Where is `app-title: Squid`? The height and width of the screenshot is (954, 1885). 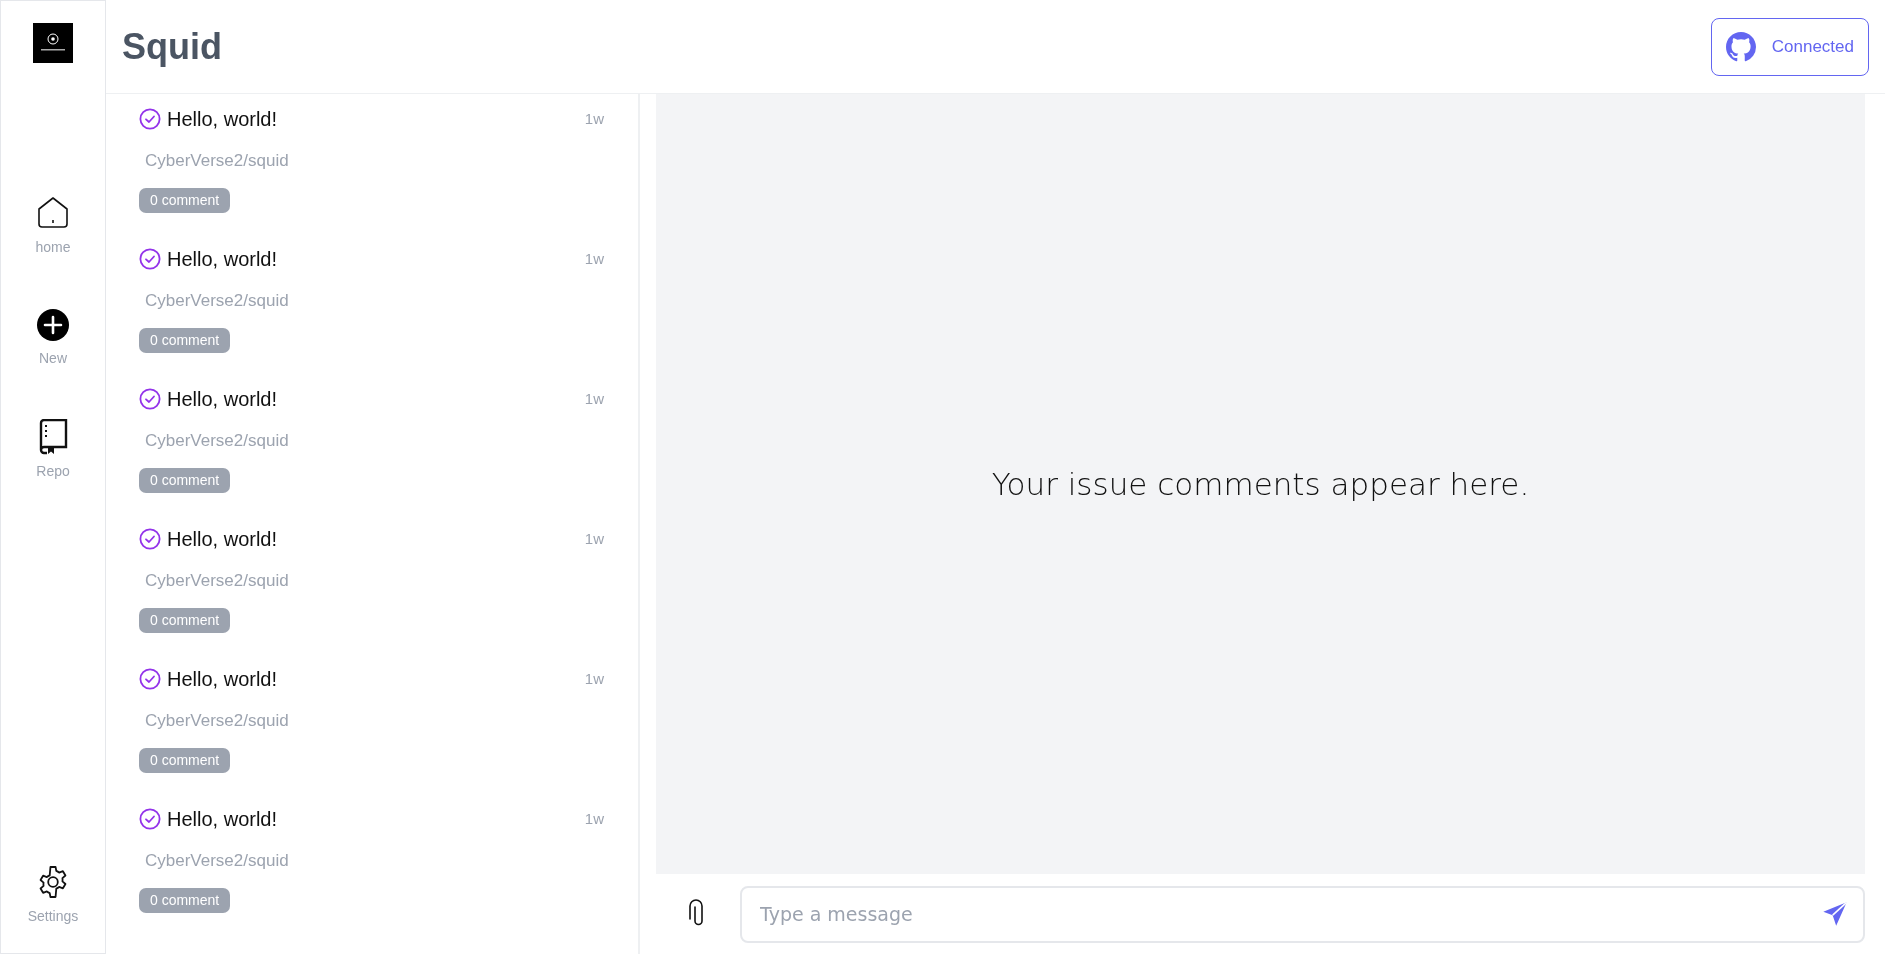 app-title: Squid is located at coordinates (172, 46).